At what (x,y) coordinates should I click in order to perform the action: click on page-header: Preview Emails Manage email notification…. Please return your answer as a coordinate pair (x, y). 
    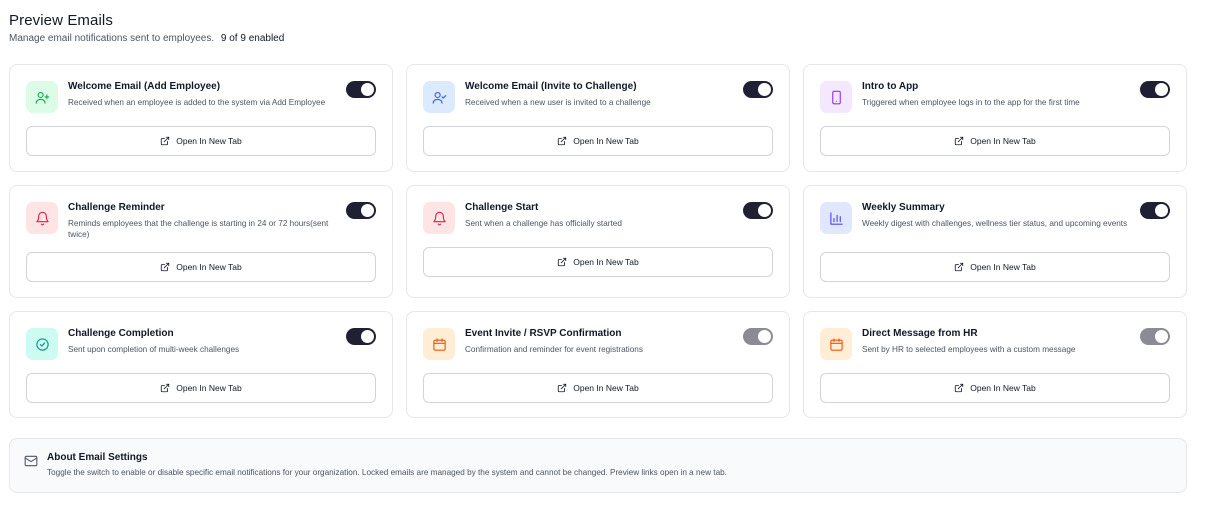
    Looking at the image, I should click on (146, 28).